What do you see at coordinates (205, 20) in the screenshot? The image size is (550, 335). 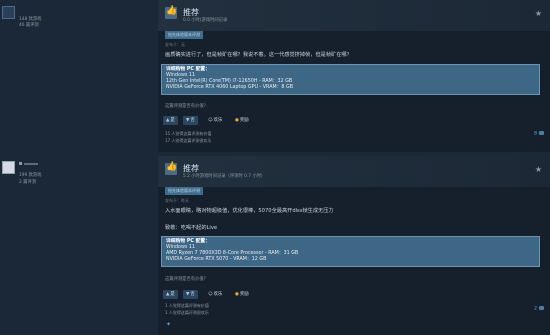 I see `playtime-hours: 0.0 小时(游戏时间记录` at bounding box center [205, 20].